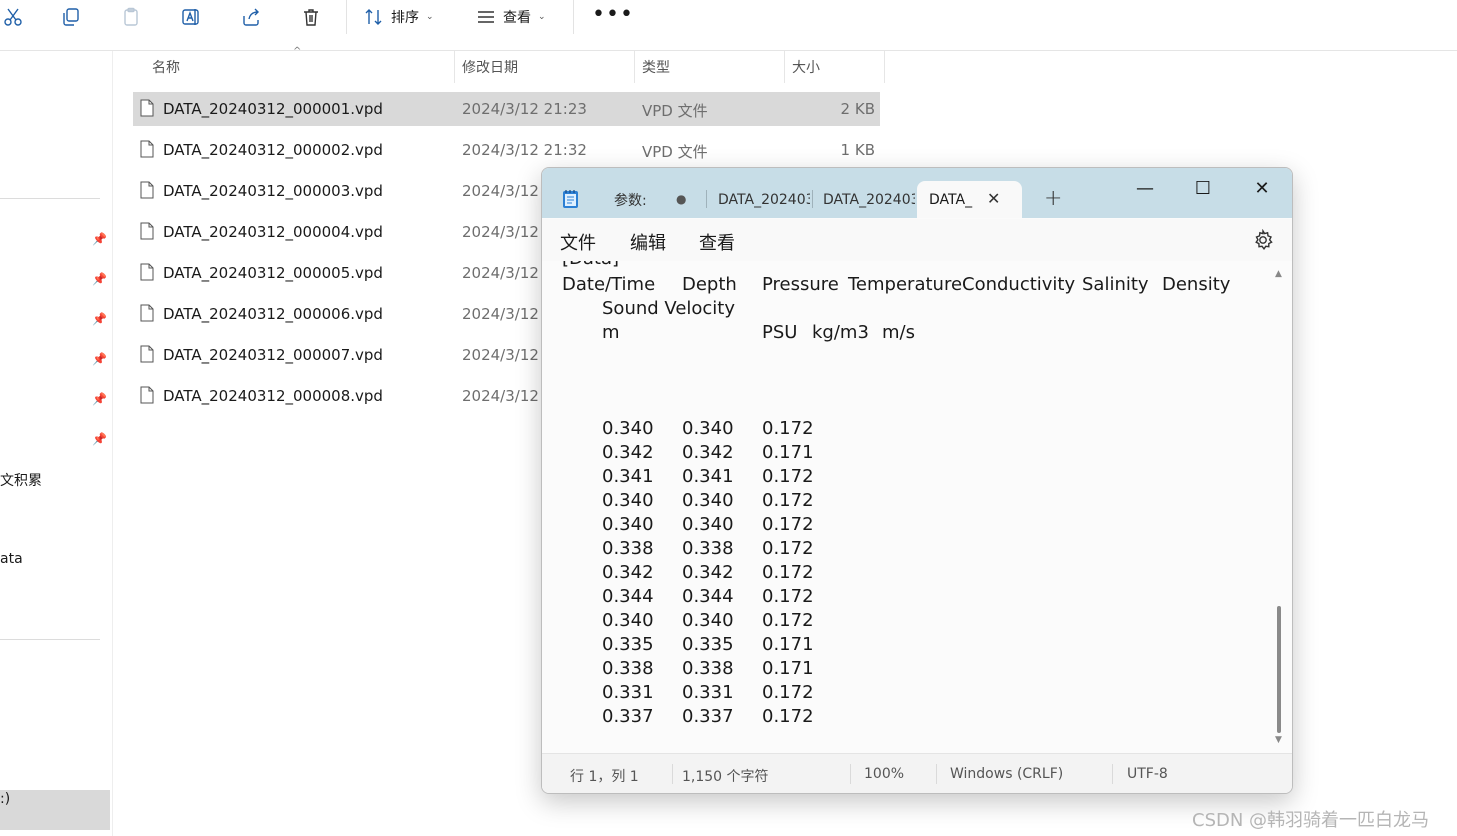 The height and width of the screenshot is (836, 1457). I want to click on sort-icon, so click(373, 17).